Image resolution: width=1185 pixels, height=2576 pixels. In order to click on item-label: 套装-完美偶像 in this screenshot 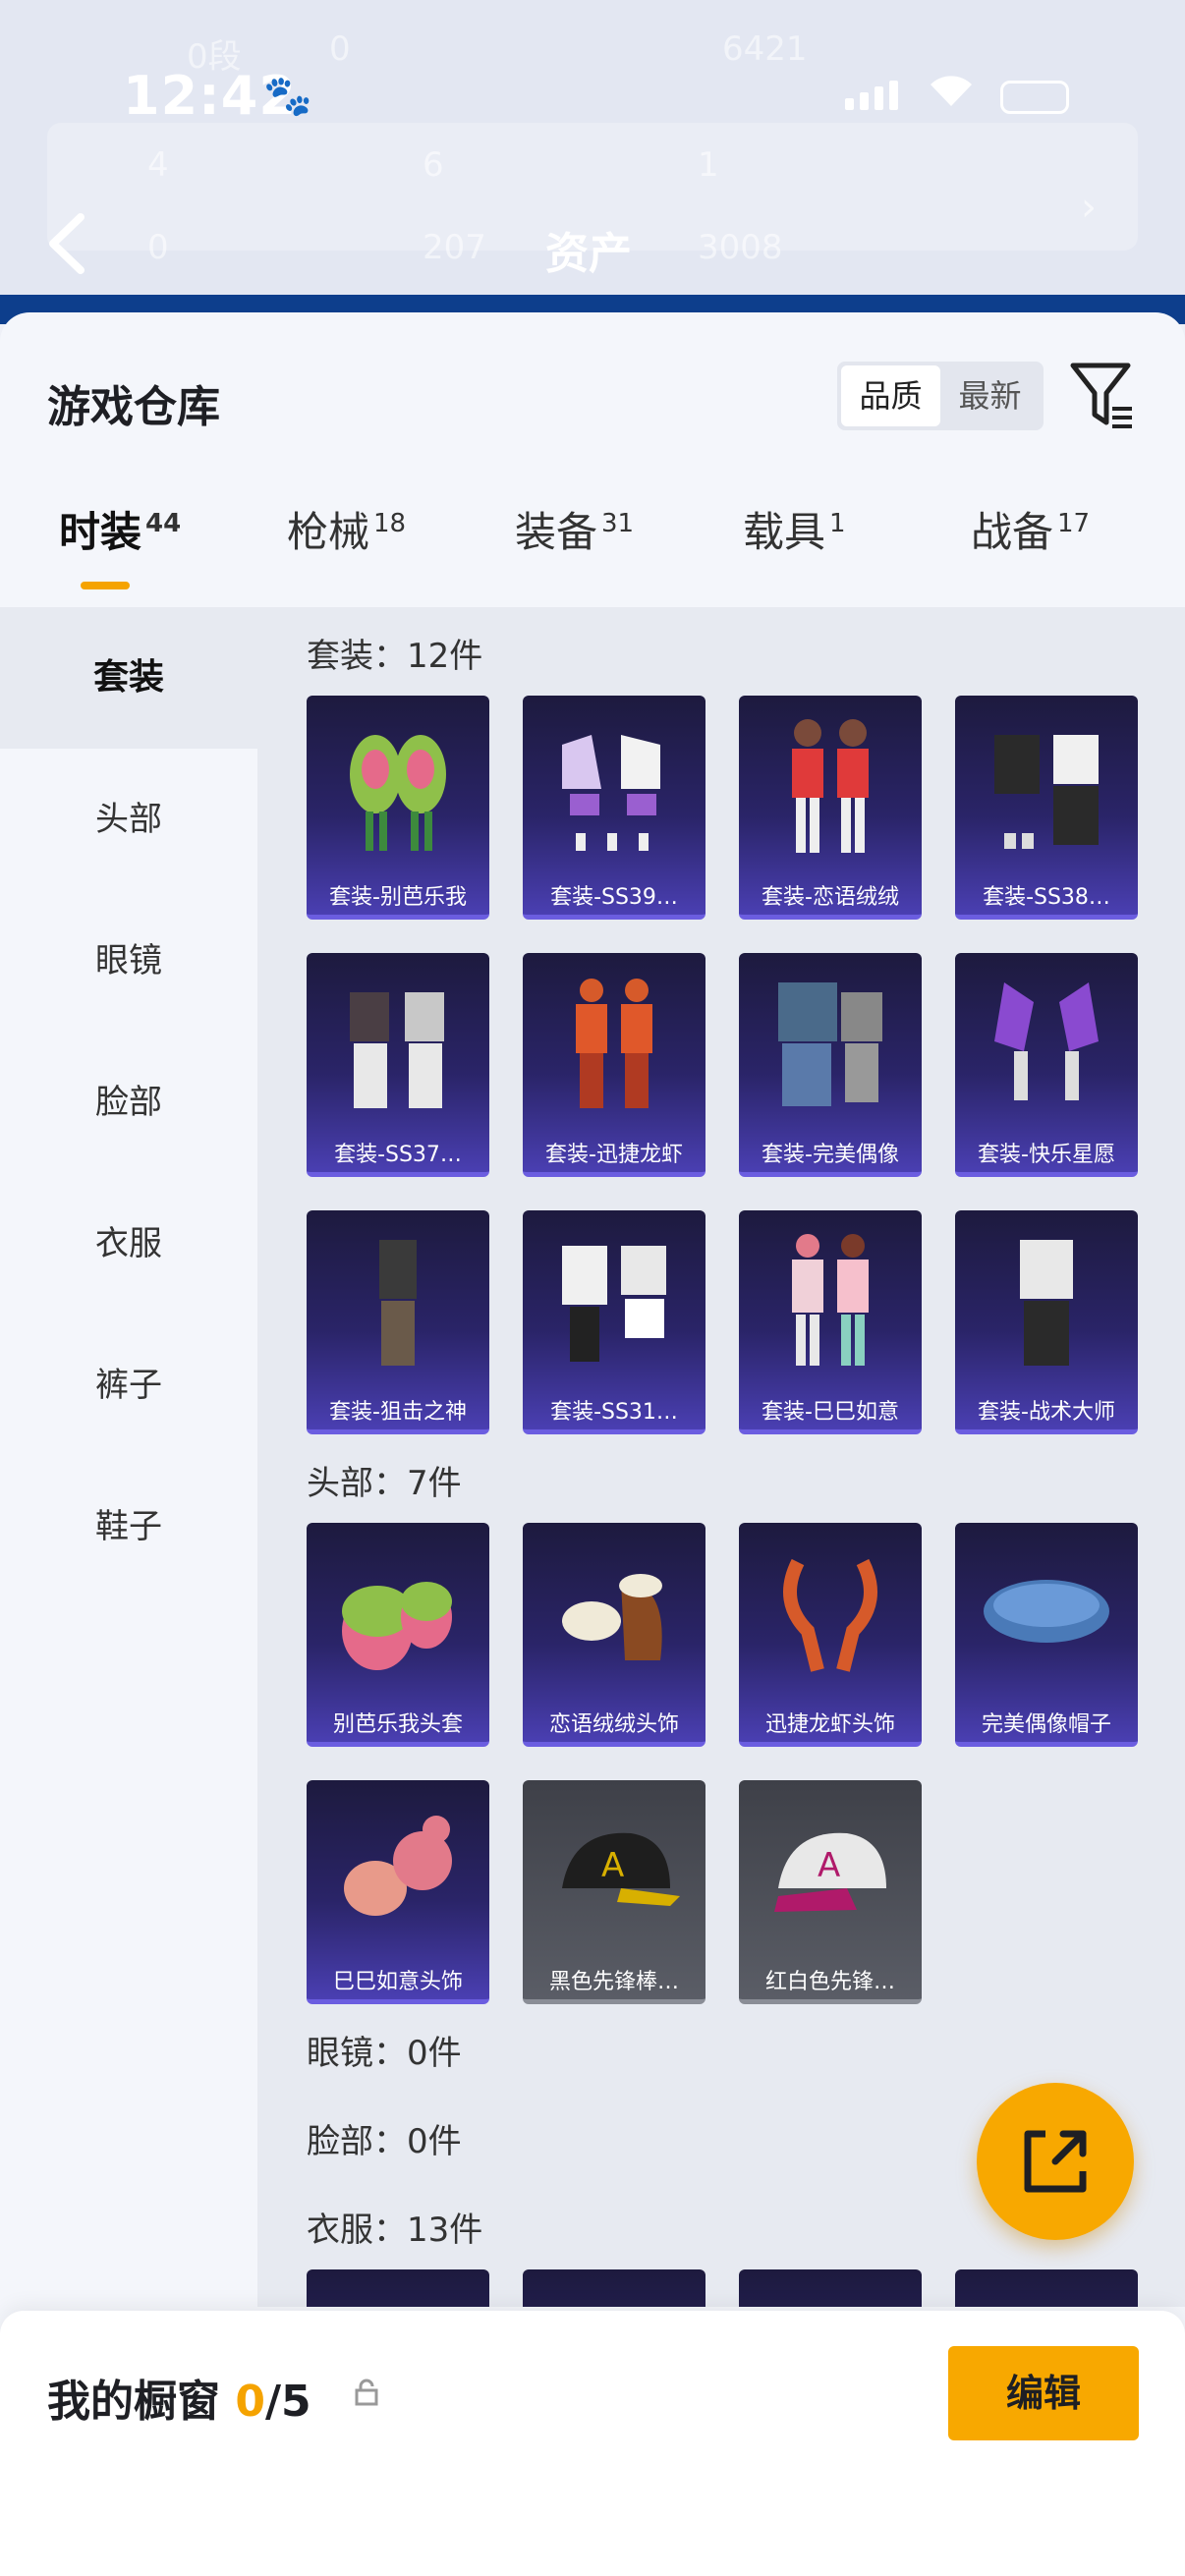, I will do `click(831, 1155)`.